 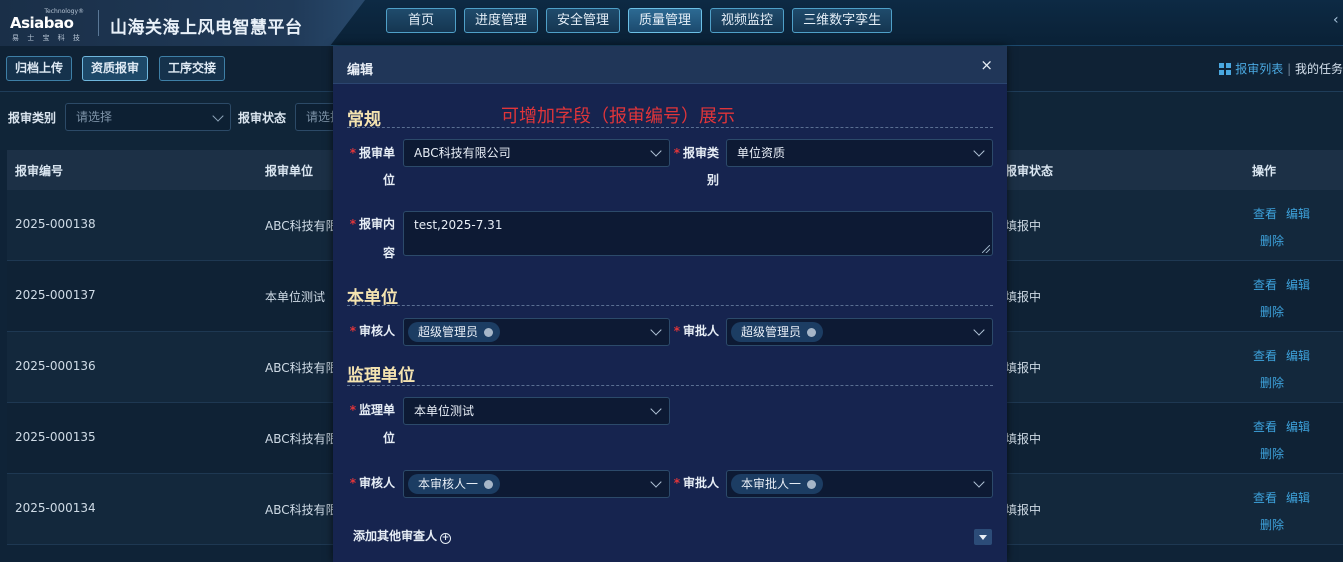 I want to click on logo-subtitle: 易 士 宝 科 技, so click(x=47, y=38).